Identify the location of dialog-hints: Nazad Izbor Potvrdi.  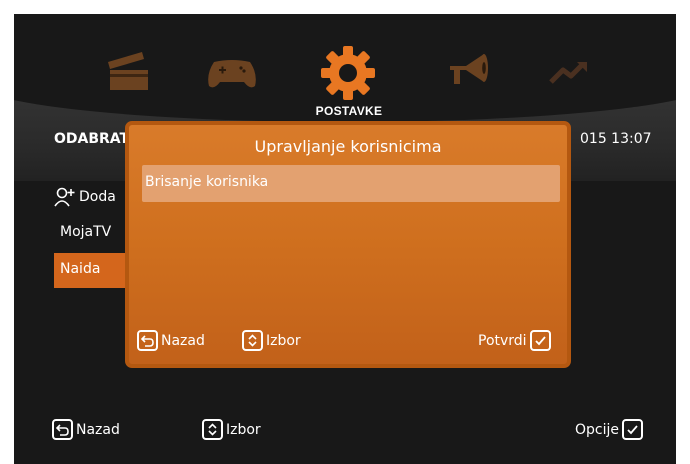
(348, 343).